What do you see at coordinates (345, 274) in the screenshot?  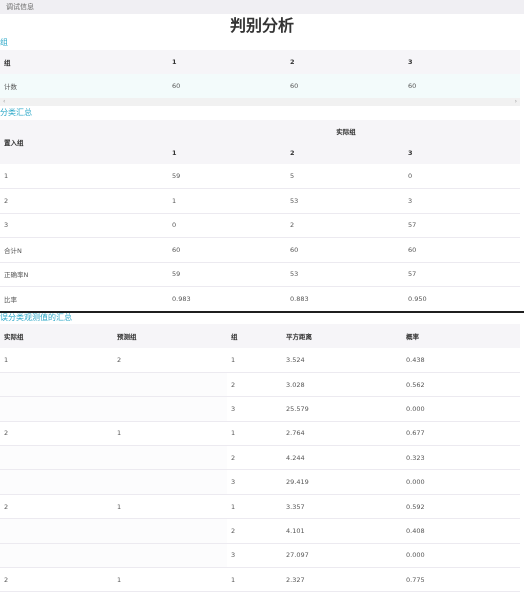 I see `table-cell: 53` at bounding box center [345, 274].